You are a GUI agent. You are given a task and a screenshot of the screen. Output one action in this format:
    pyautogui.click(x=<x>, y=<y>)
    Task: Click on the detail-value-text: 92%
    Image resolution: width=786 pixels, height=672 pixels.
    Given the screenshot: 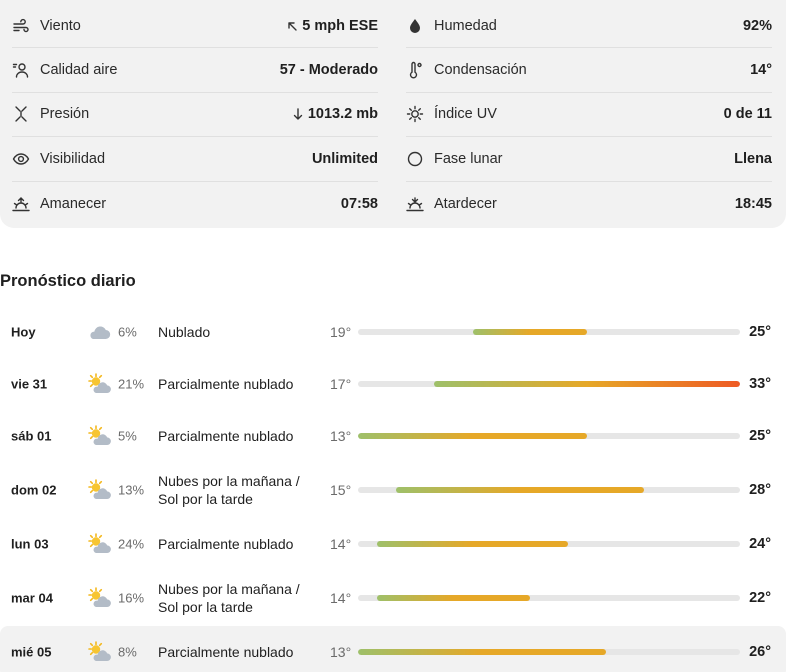 What is the action you would take?
    pyautogui.click(x=757, y=25)
    